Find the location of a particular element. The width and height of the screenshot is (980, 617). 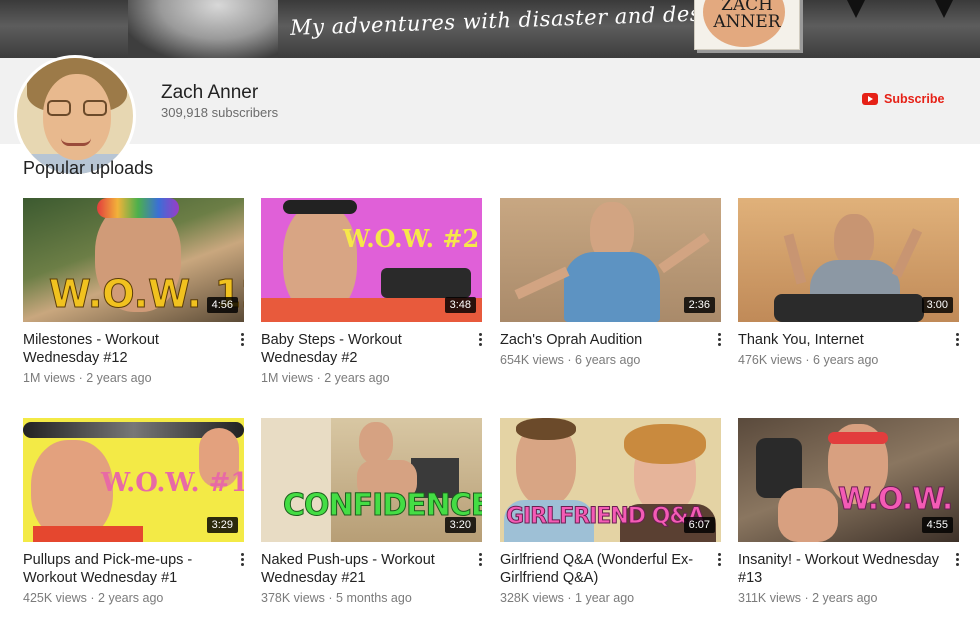

video-thumbnail: W.O.W. #1 3:29 is located at coordinates (133, 480).